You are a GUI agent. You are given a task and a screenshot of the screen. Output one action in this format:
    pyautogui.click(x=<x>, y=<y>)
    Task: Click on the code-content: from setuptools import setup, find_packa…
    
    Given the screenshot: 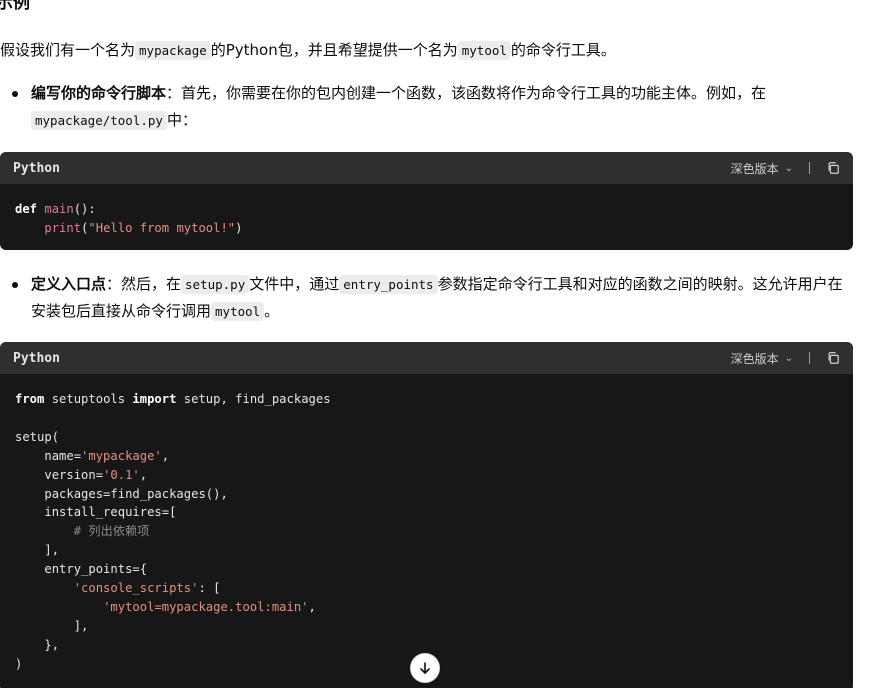 What is the action you would take?
    pyautogui.click(x=173, y=531)
    